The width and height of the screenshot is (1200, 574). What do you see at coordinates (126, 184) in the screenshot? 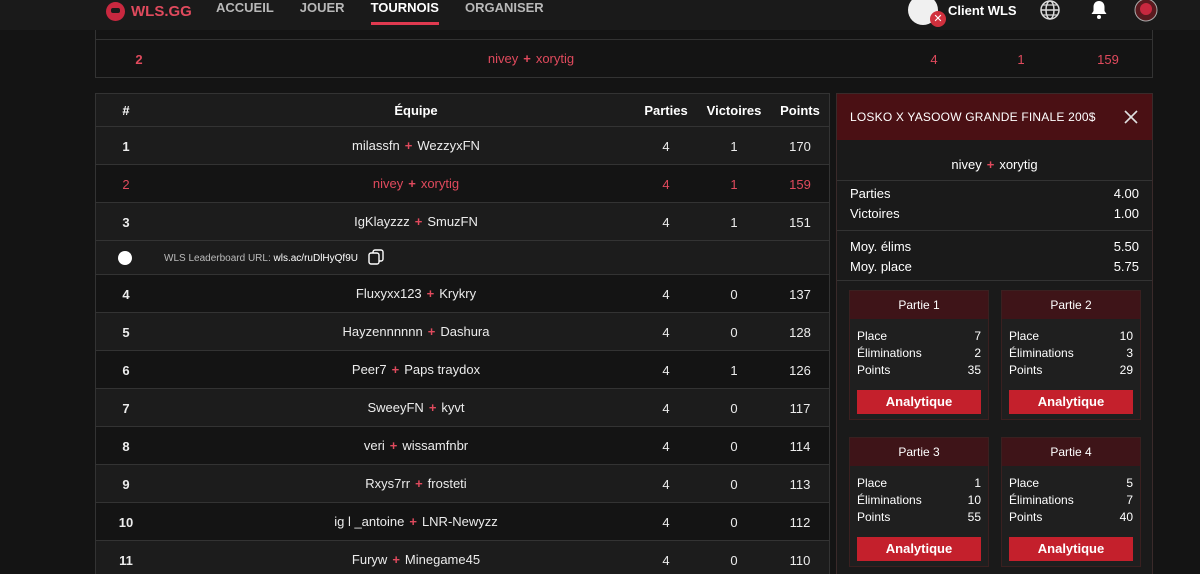
I see `rank-cell: 2` at bounding box center [126, 184].